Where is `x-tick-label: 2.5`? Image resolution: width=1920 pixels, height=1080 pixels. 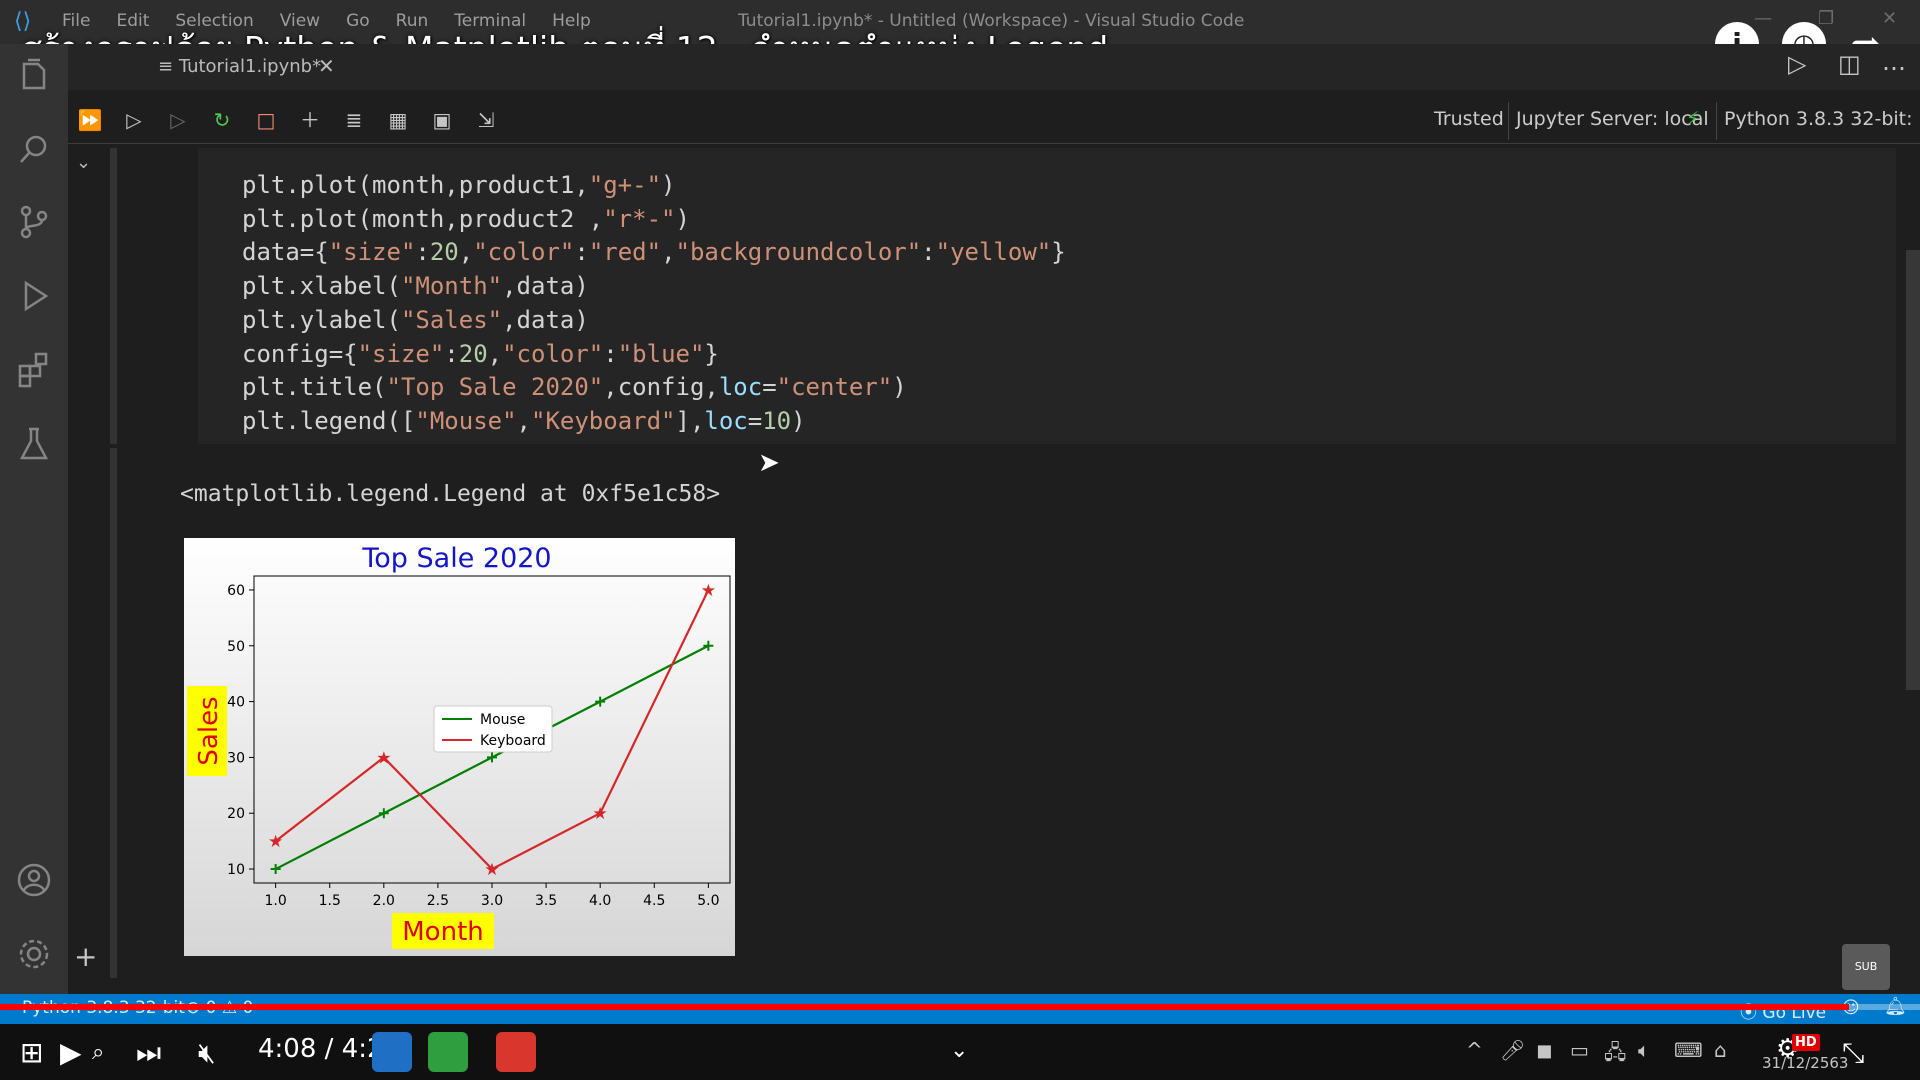
x-tick-label: 2.5 is located at coordinates (438, 901).